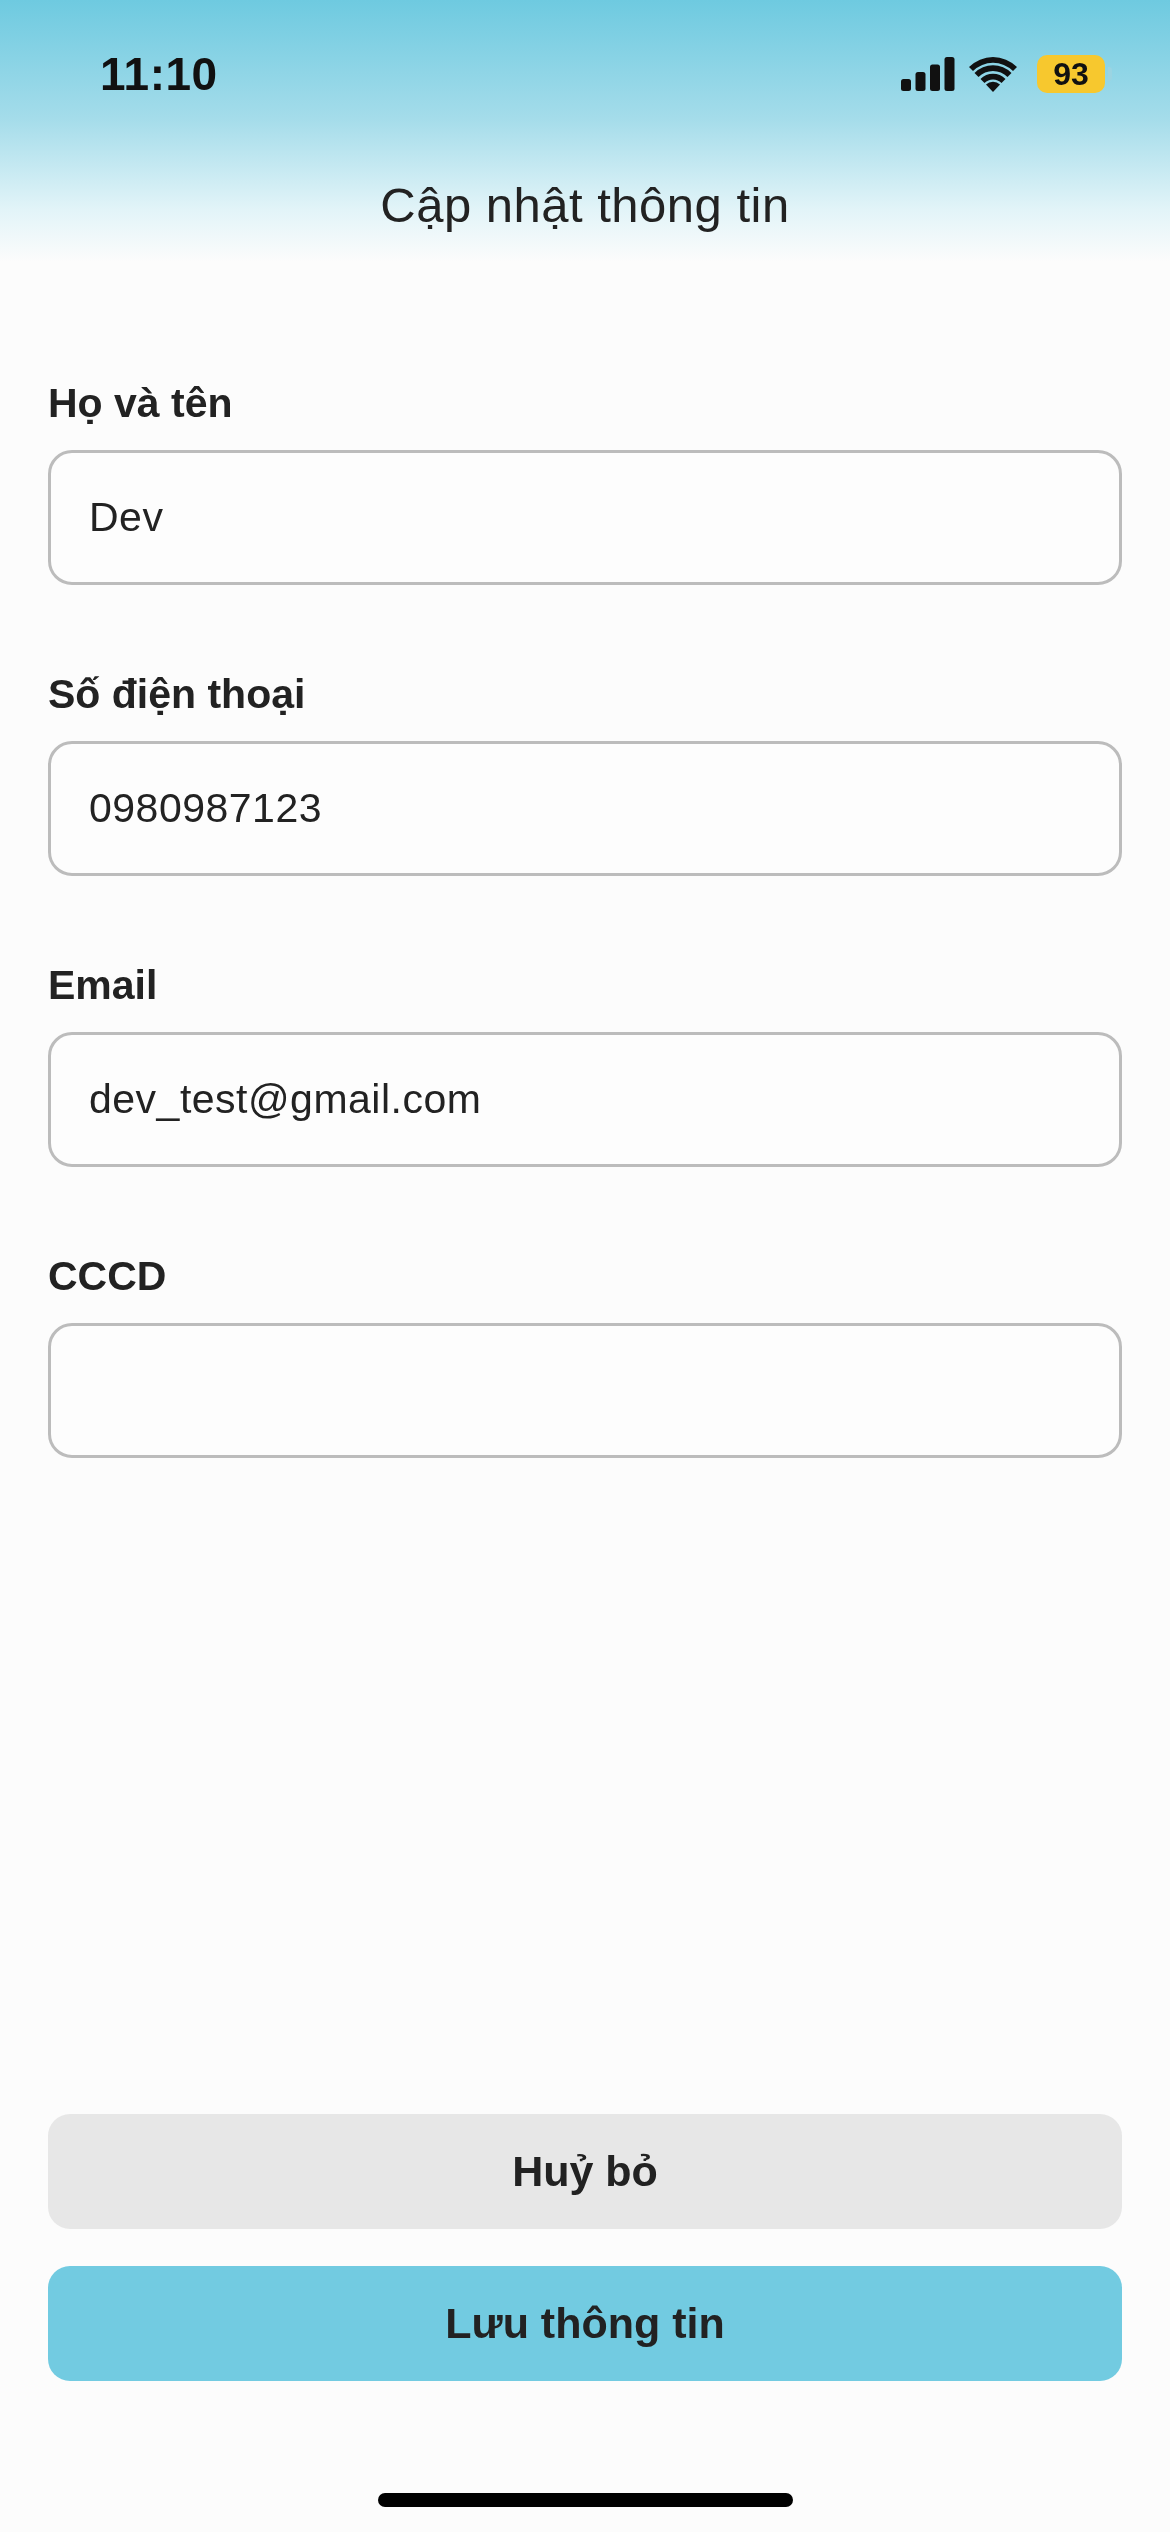 Image resolution: width=1170 pixels, height=2532 pixels. I want to click on save-button: Lưu thông tin, so click(585, 2323).